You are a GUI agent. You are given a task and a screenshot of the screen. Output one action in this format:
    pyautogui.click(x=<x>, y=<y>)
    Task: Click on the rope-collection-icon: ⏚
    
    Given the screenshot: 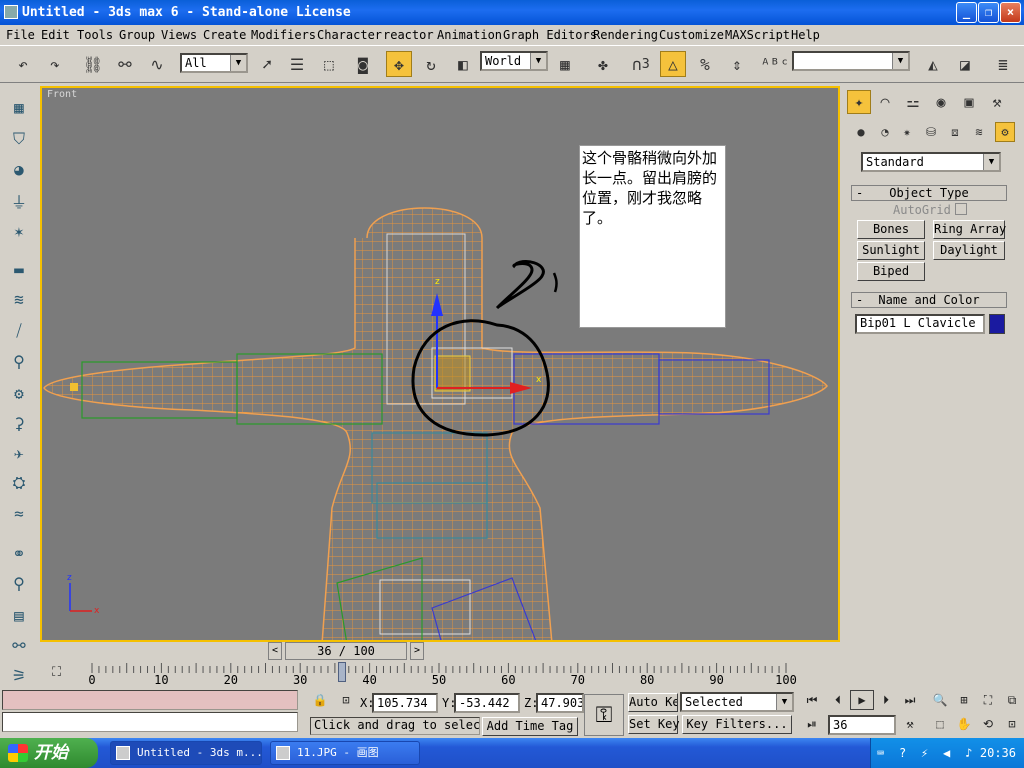 What is the action you would take?
    pyautogui.click(x=19, y=201)
    